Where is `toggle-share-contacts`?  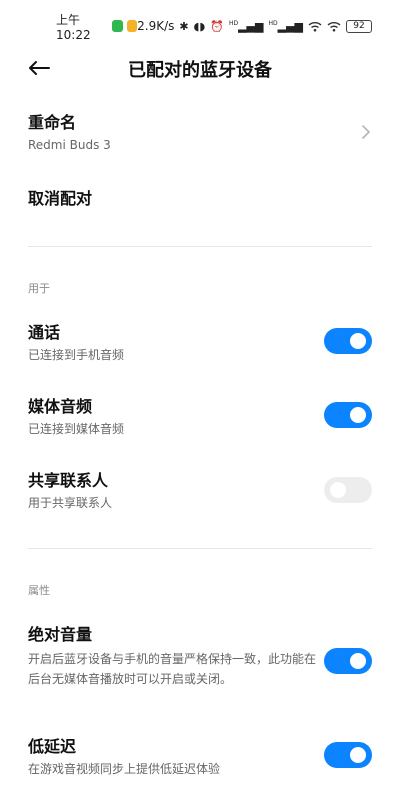 toggle-share-contacts is located at coordinates (348, 490).